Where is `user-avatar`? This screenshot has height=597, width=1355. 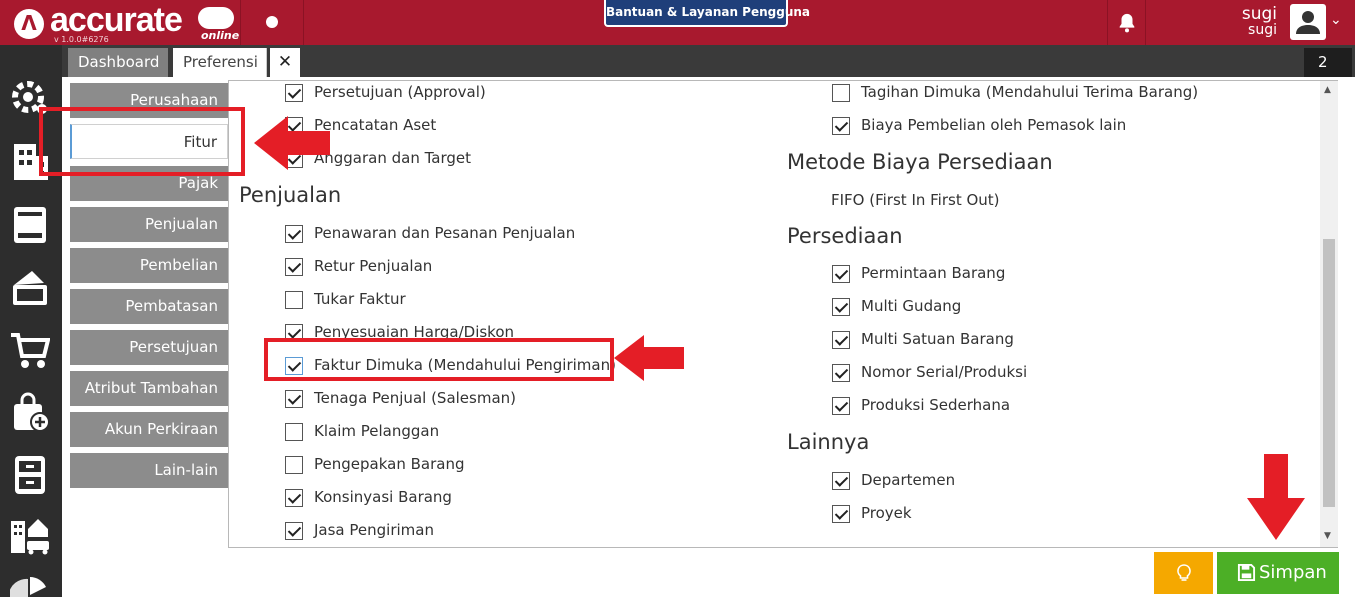
user-avatar is located at coordinates (1308, 22).